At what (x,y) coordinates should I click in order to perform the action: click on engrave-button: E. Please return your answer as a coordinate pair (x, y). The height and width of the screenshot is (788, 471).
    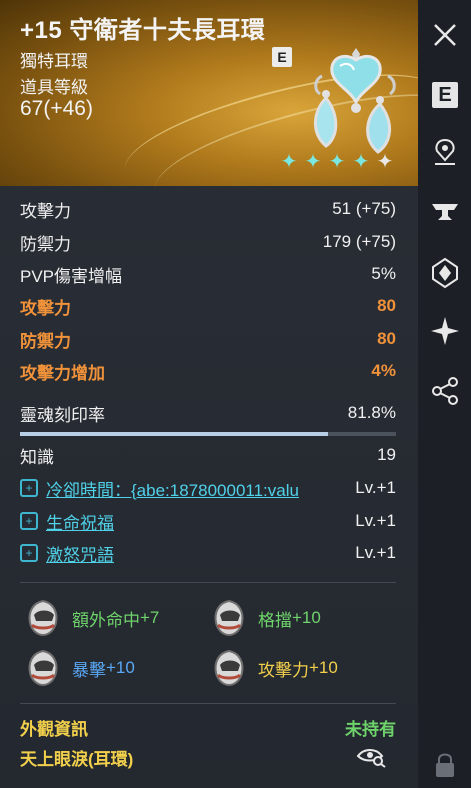
    Looking at the image, I should click on (445, 95).